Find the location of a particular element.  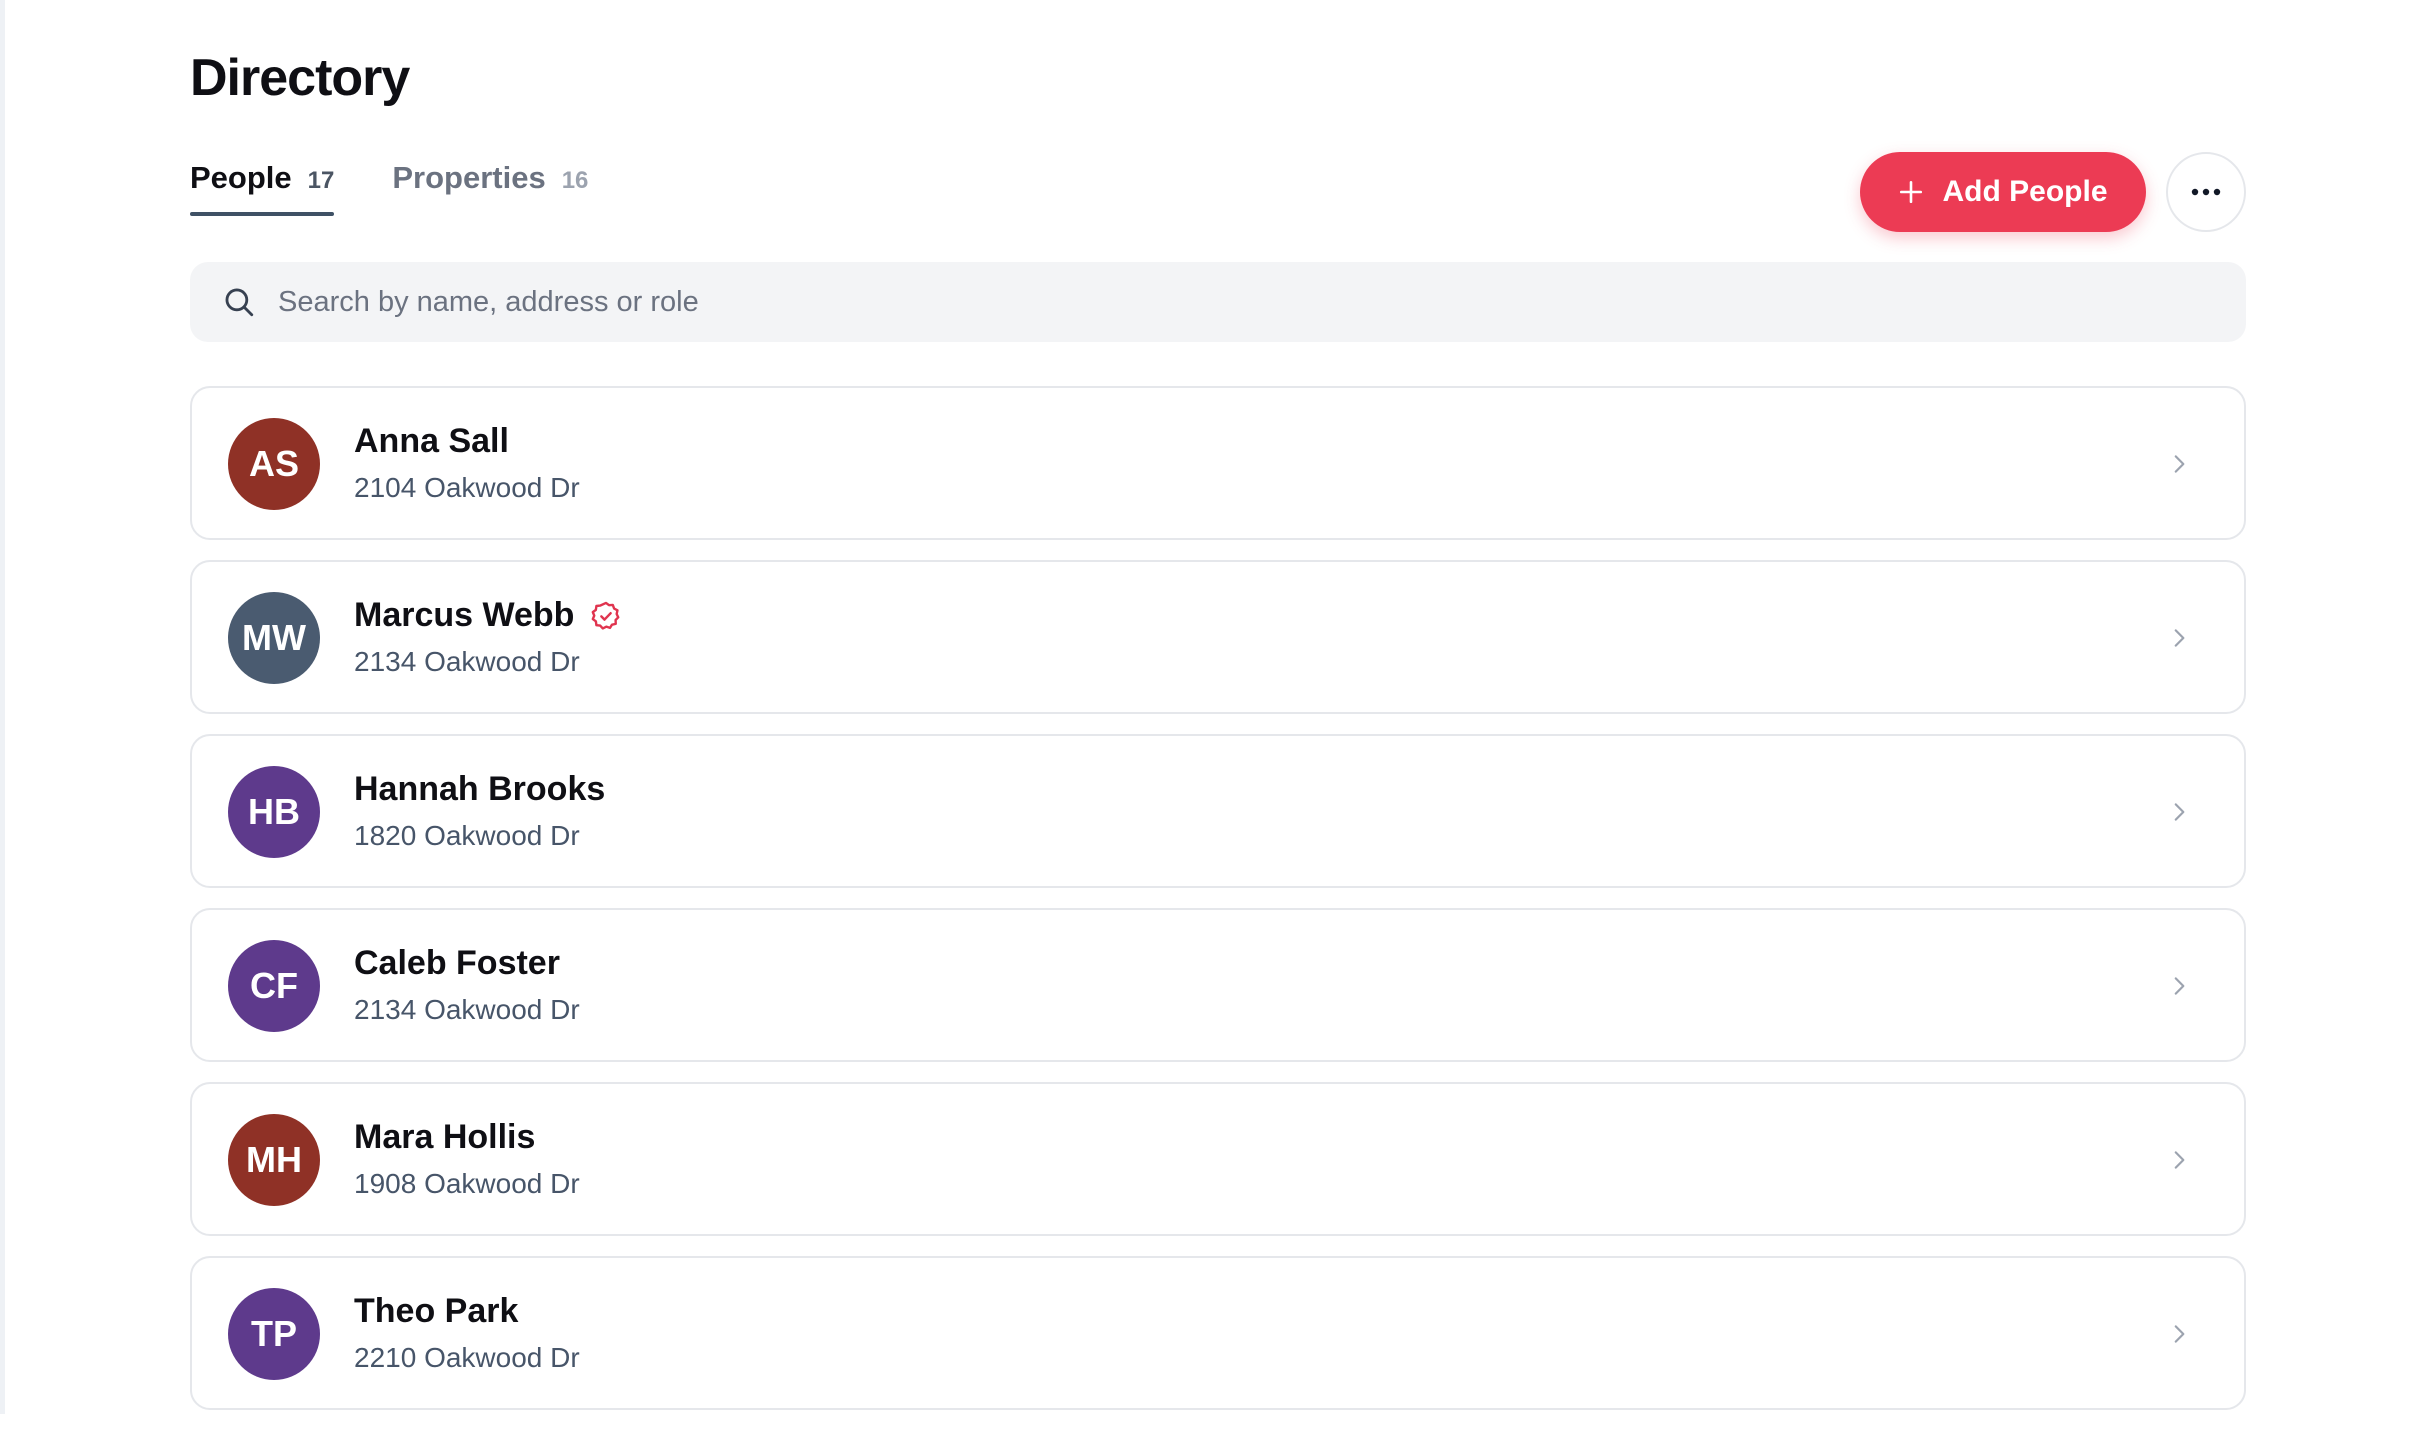

avatar-initials: AS is located at coordinates (273, 463).